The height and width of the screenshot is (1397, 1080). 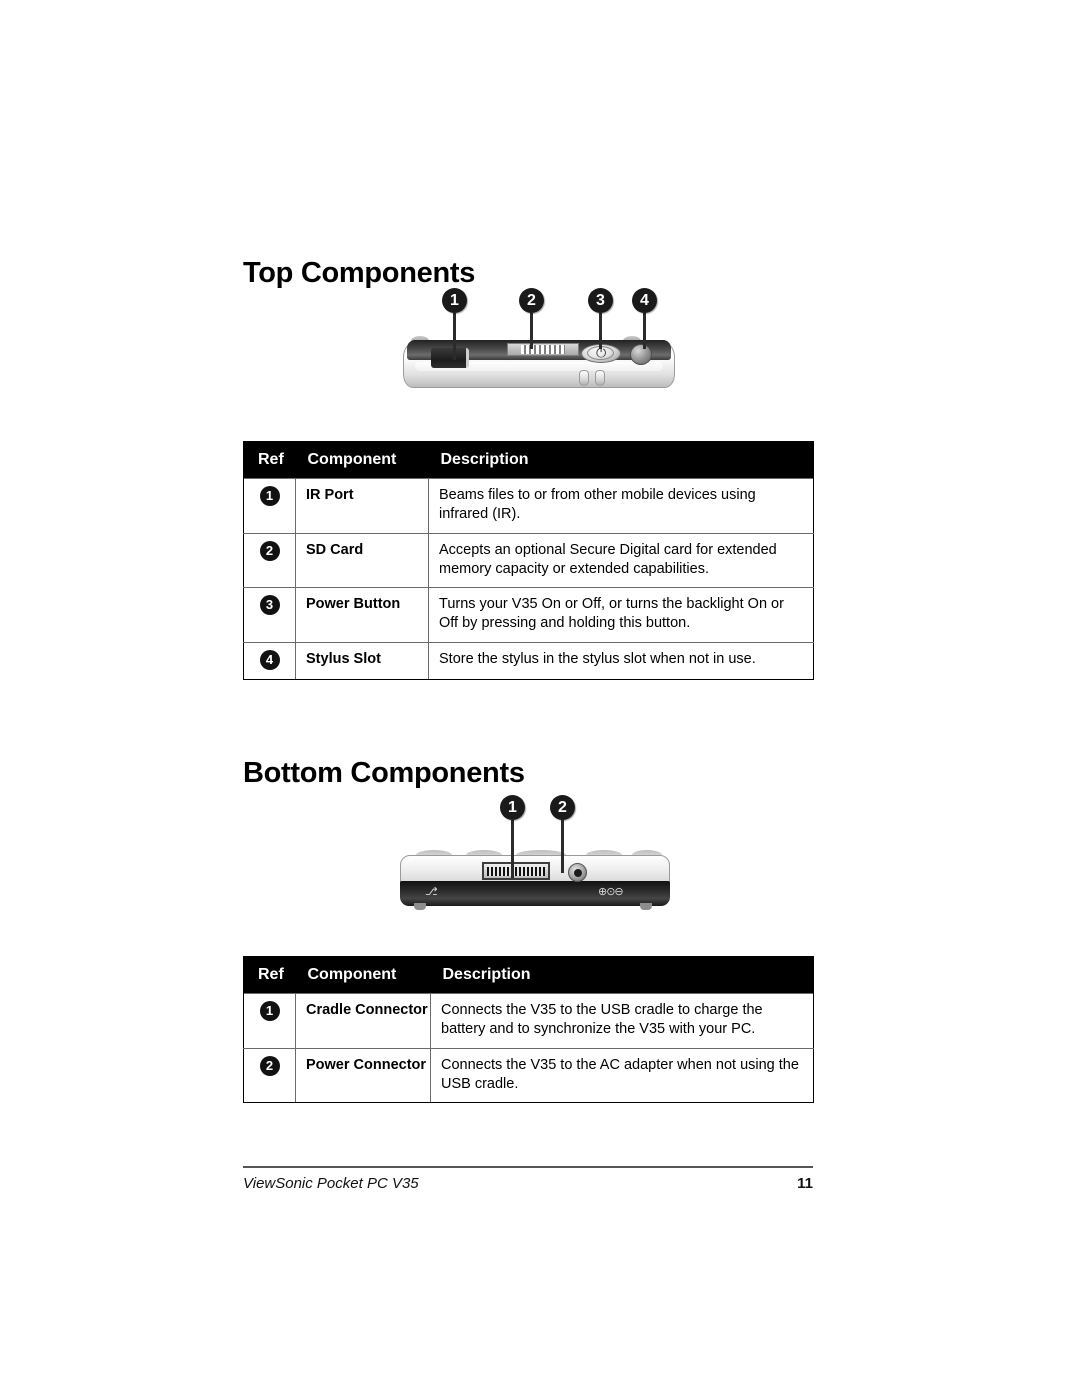 What do you see at coordinates (363, 1021) in the screenshot?
I see `cell-component: Cradle Connector` at bounding box center [363, 1021].